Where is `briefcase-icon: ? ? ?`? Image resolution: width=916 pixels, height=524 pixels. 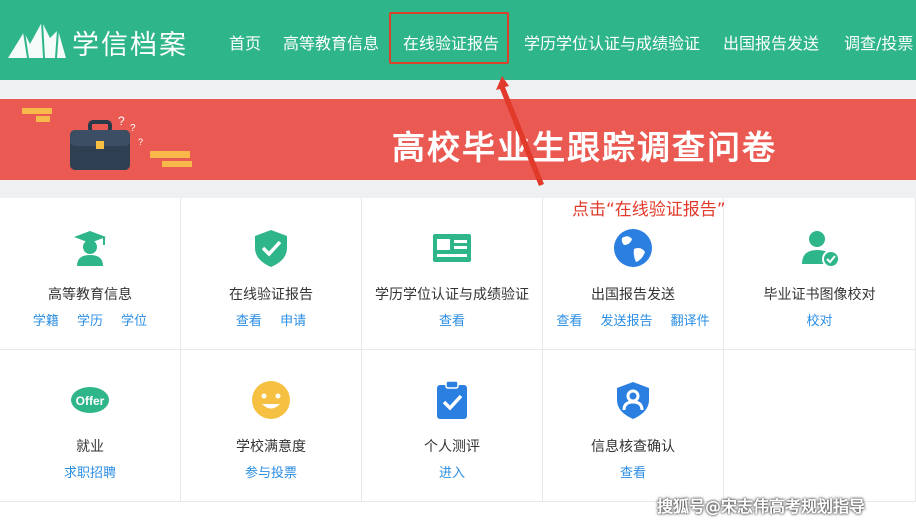
briefcase-icon: ? ? ? is located at coordinates (106, 142).